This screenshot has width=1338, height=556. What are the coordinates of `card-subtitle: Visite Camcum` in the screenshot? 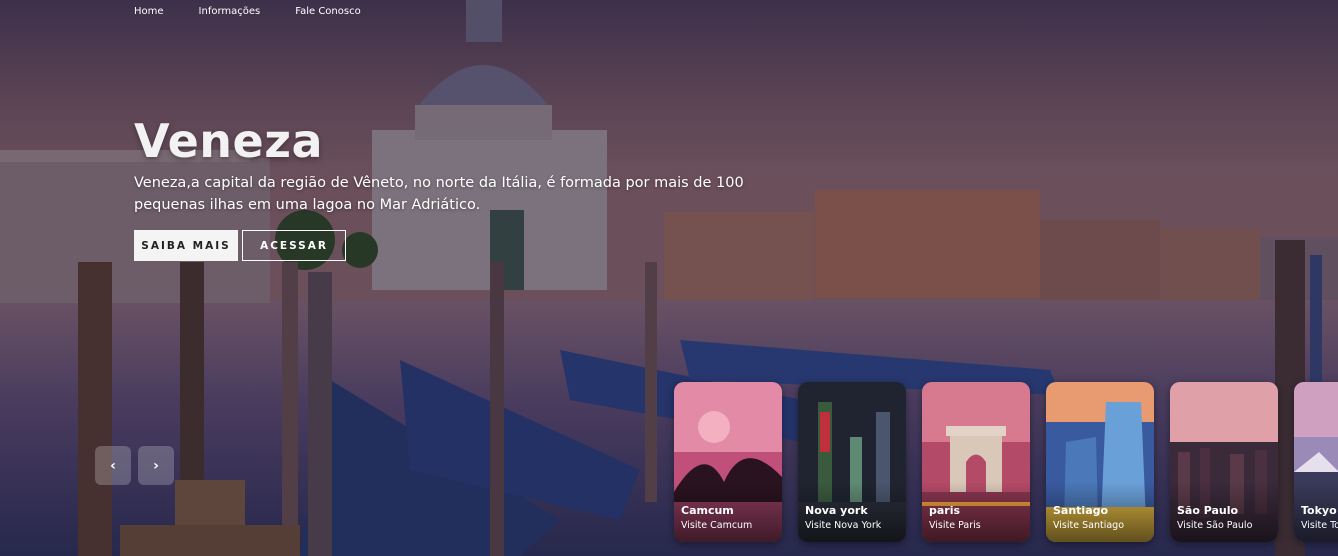 It's located at (717, 525).